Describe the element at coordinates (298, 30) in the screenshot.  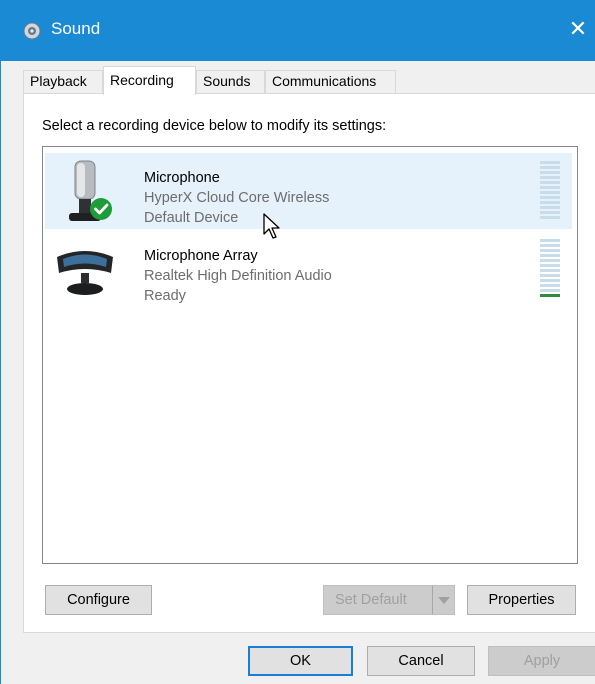
I see `title-bar: Sound ✕` at that location.